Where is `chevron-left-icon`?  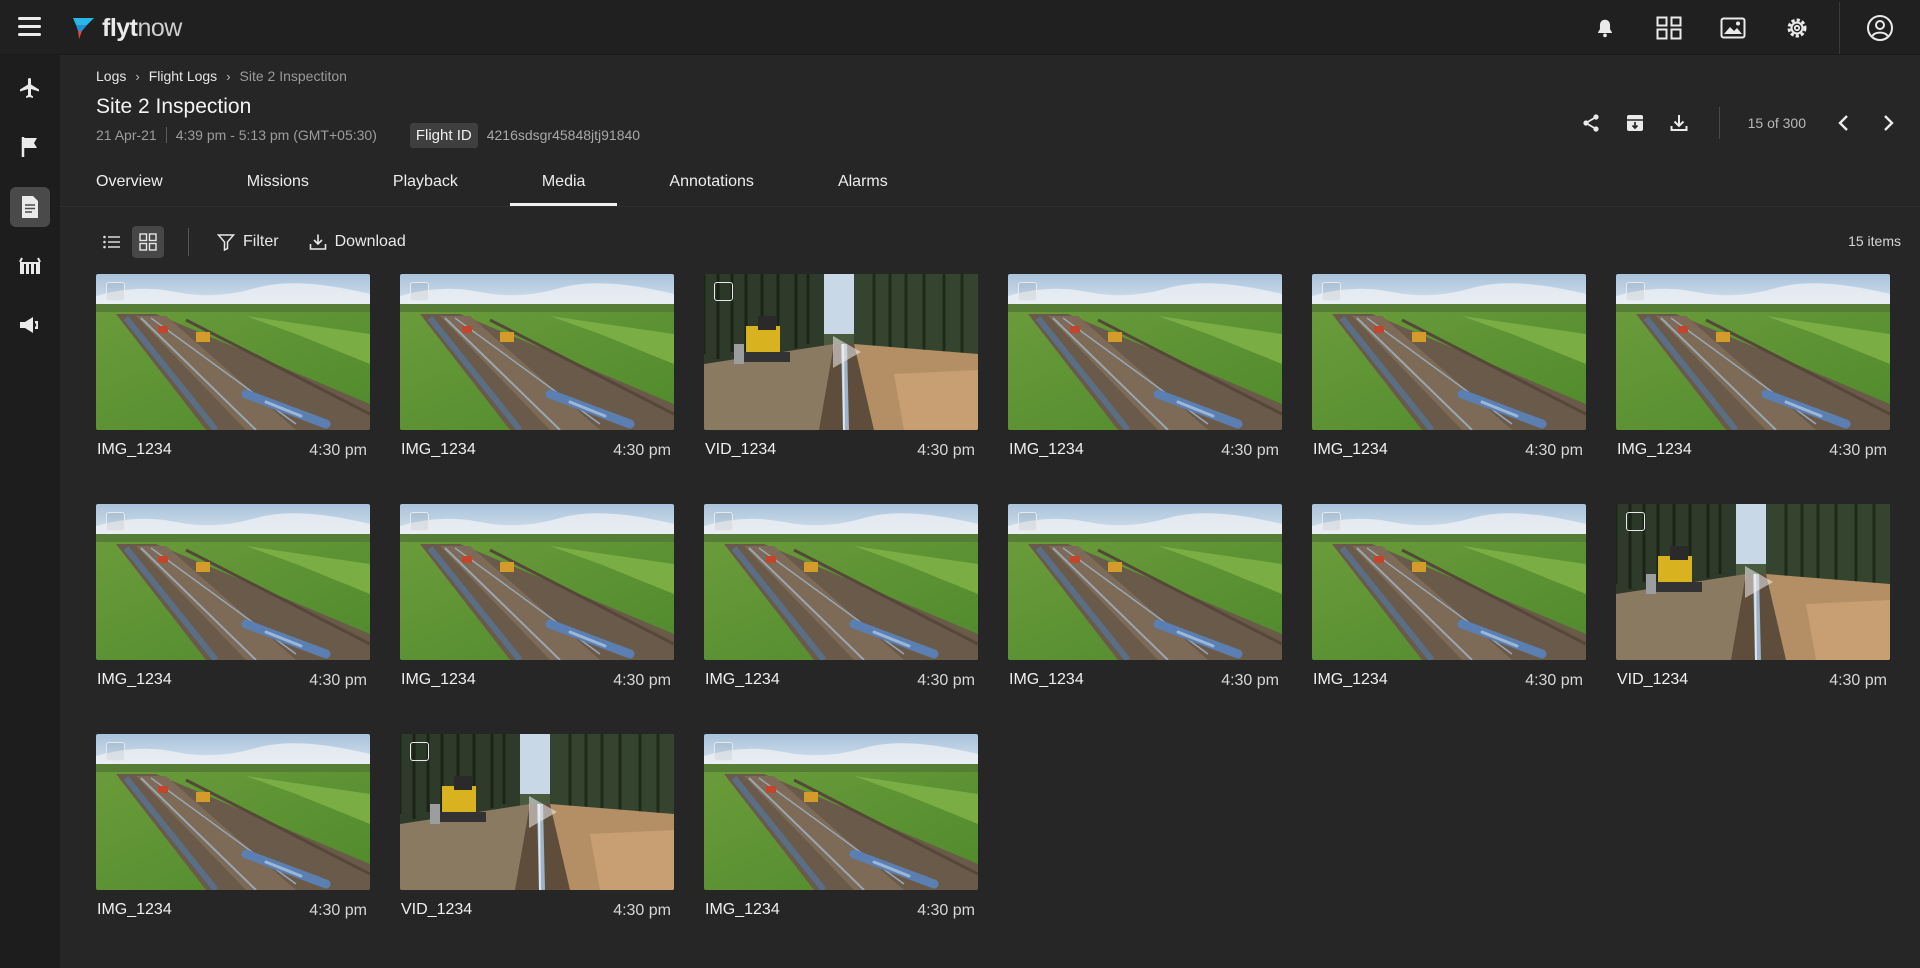 chevron-left-icon is located at coordinates (1844, 123).